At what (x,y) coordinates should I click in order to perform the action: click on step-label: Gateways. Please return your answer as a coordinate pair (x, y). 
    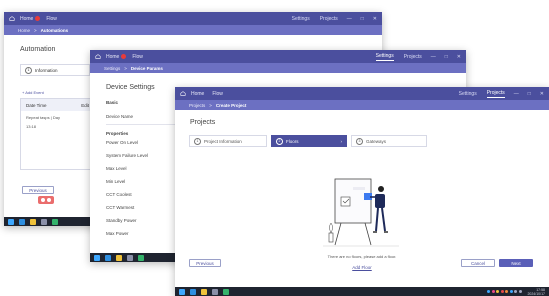
    Looking at the image, I should click on (376, 141).